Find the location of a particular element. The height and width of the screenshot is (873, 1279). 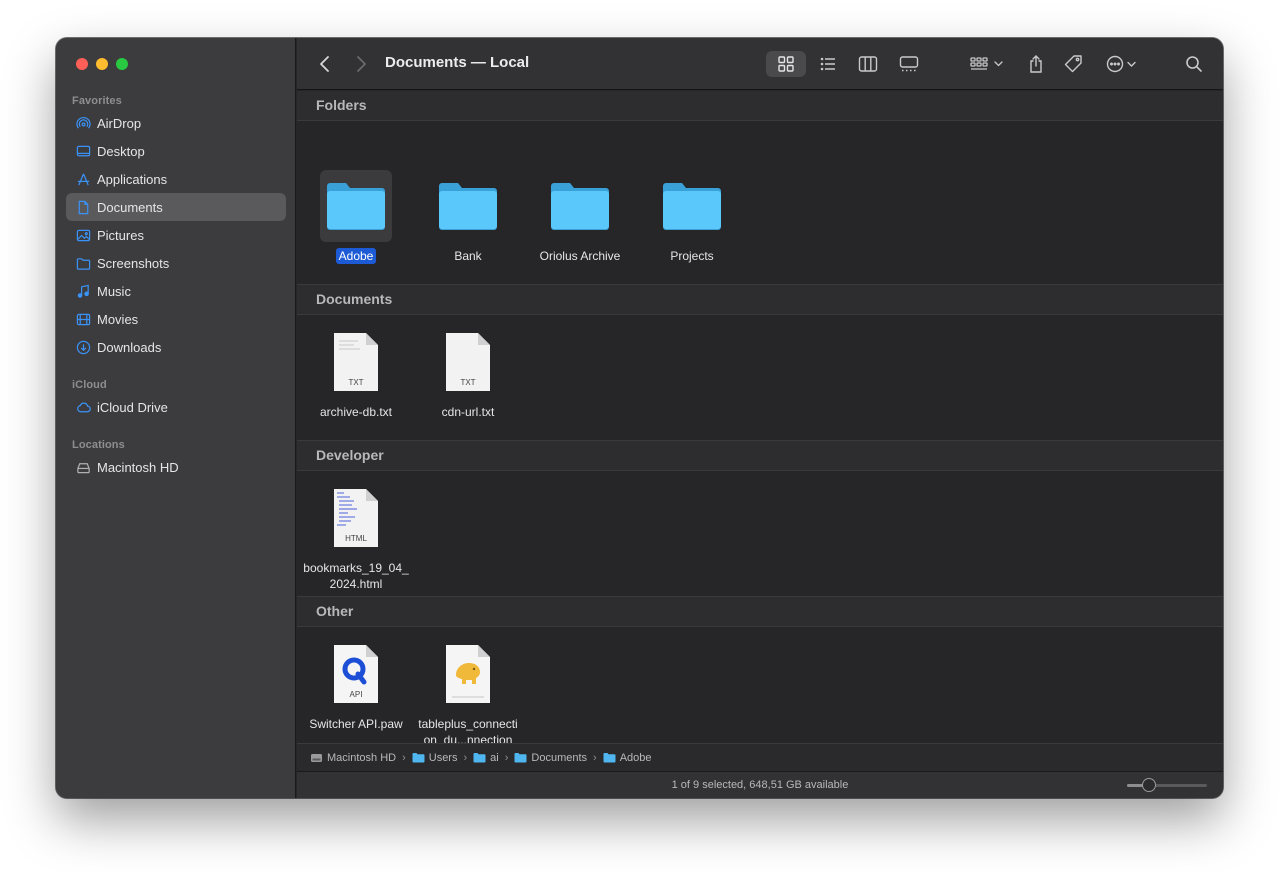

sidebar-item-downloads: Downloads is located at coordinates (176, 347).